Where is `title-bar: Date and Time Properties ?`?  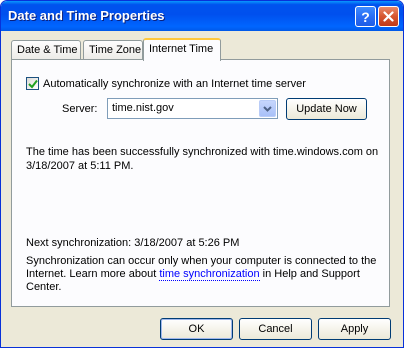
title-bar: Date and Time Properties ? is located at coordinates (202, 16).